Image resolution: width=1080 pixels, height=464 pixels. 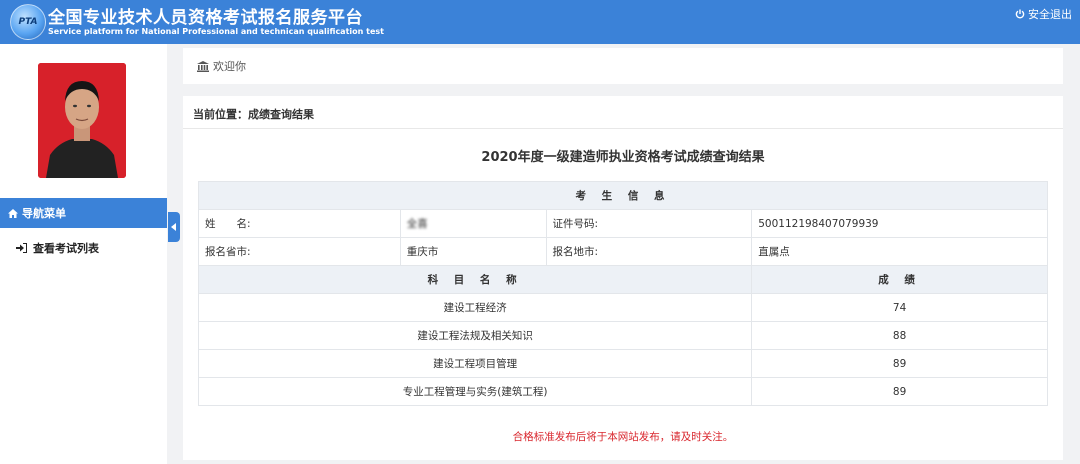 What do you see at coordinates (899, 335) in the screenshot?
I see `subject-score: 88` at bounding box center [899, 335].